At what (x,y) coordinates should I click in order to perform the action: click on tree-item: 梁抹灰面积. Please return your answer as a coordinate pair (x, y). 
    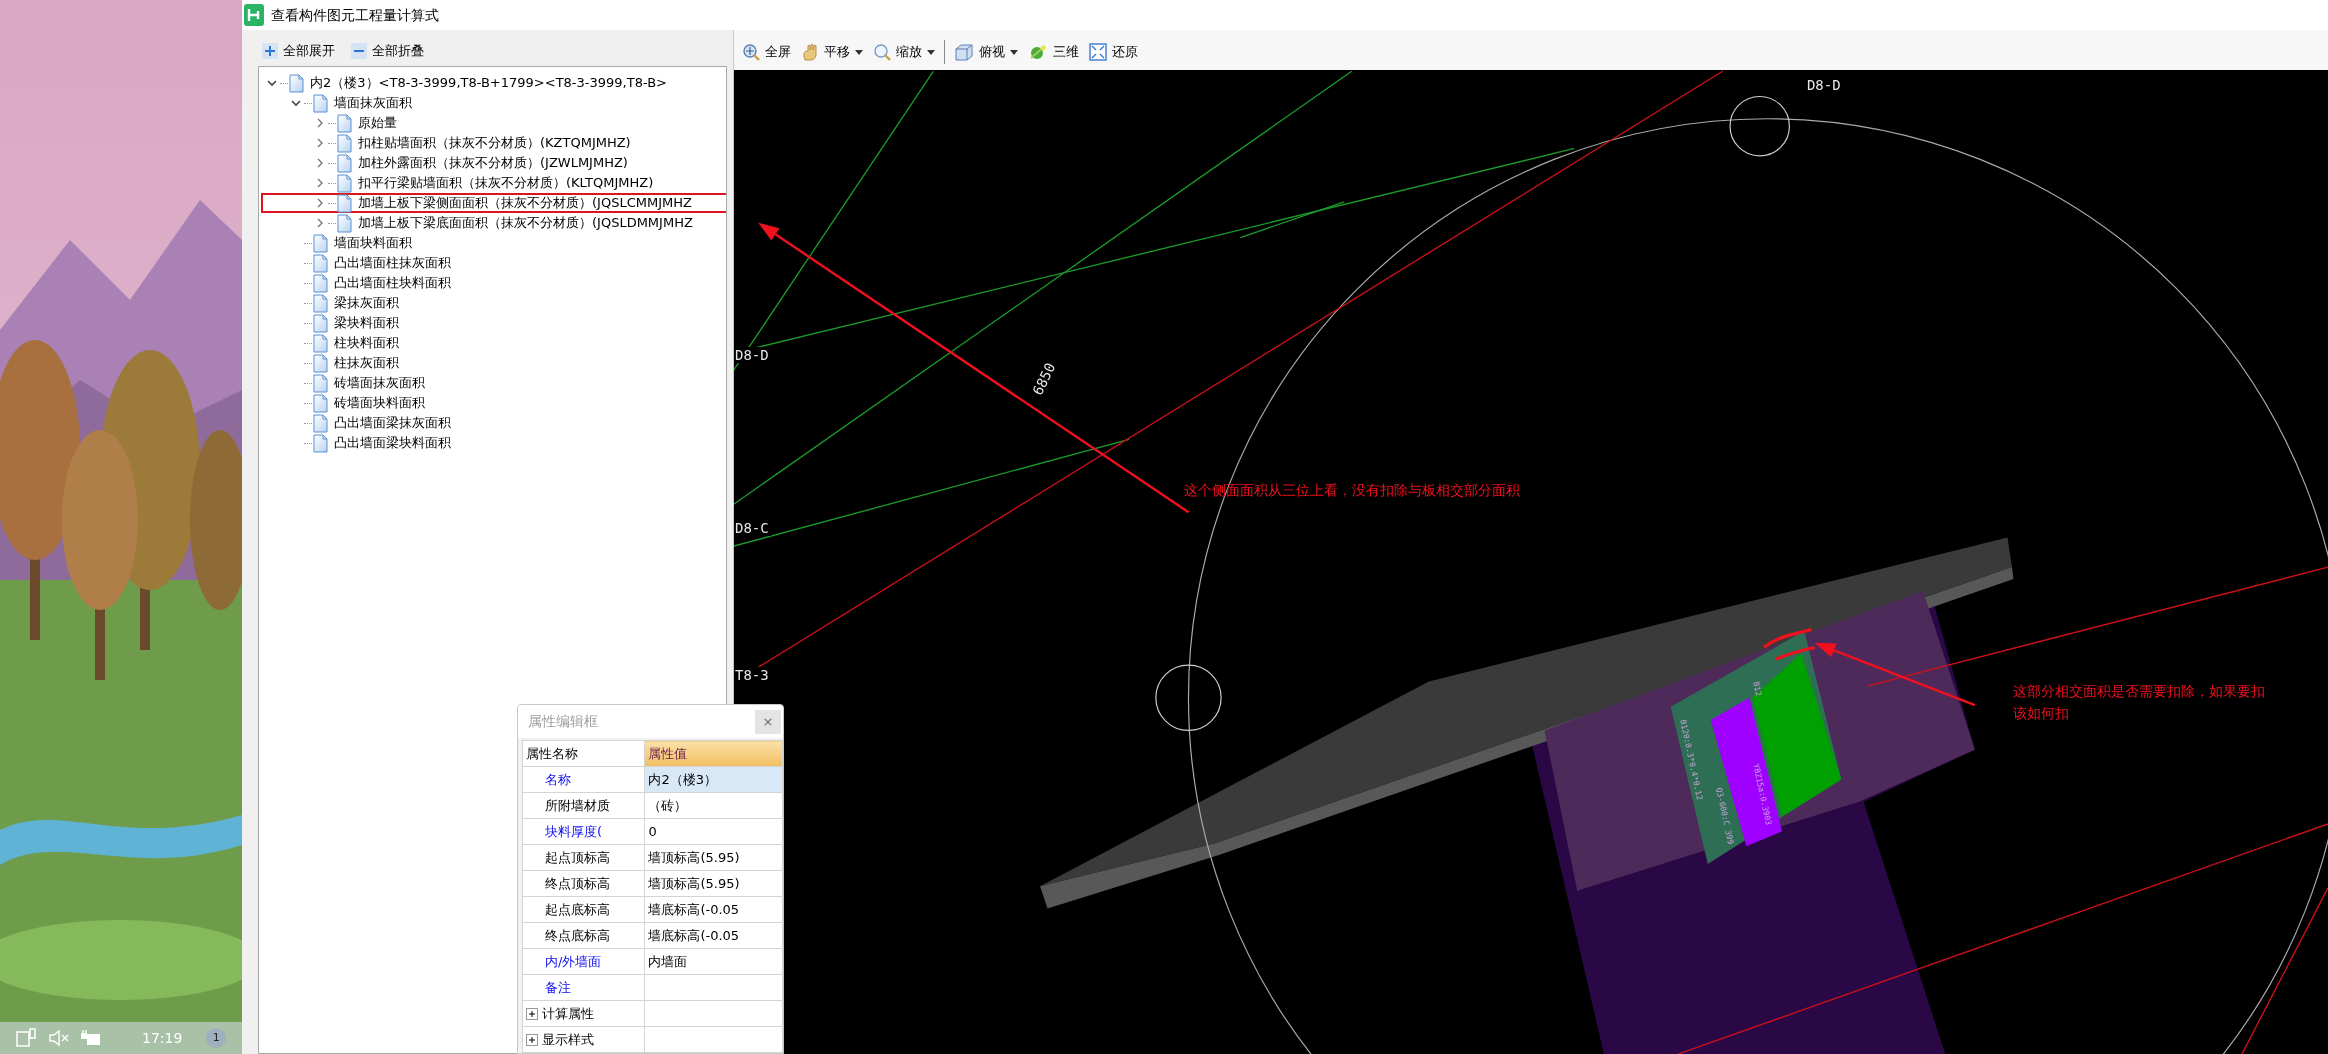
    Looking at the image, I should click on (493, 303).